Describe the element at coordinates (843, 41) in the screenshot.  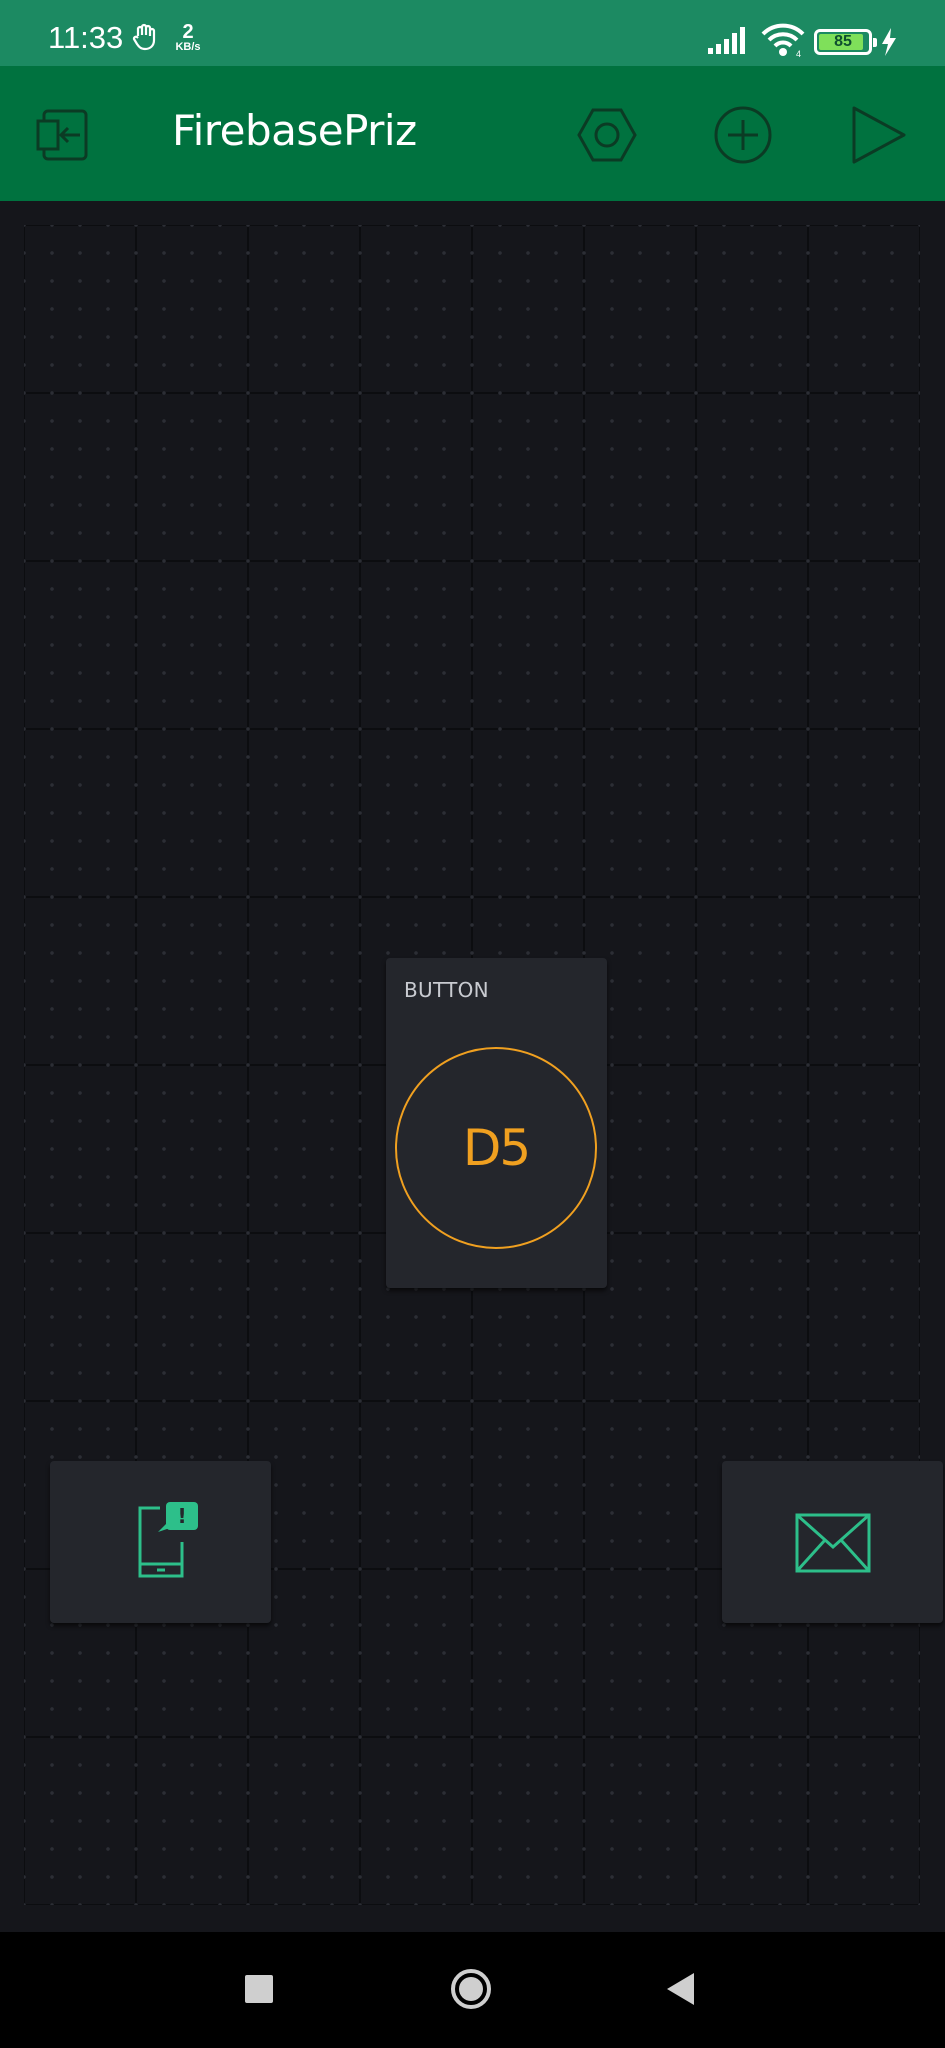
I see `battery-level: 85` at that location.